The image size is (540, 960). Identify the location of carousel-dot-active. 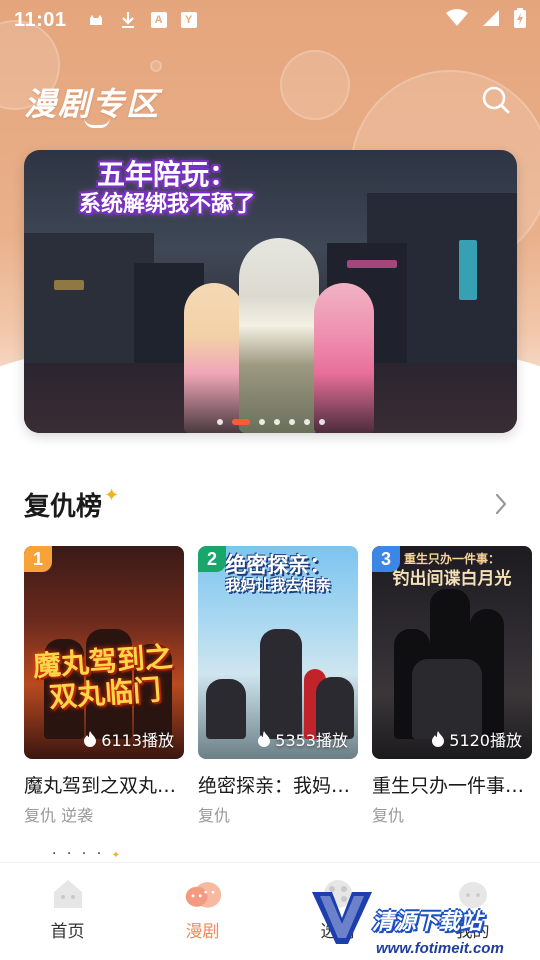
(240, 422).